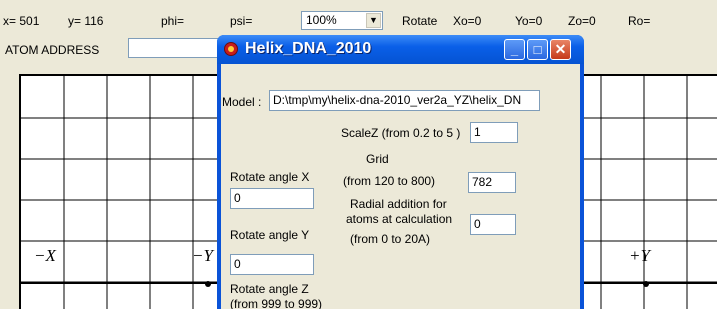 This screenshot has height=309, width=717. Describe the element at coordinates (272, 198) in the screenshot. I see `rotate-x-field: 0` at that location.